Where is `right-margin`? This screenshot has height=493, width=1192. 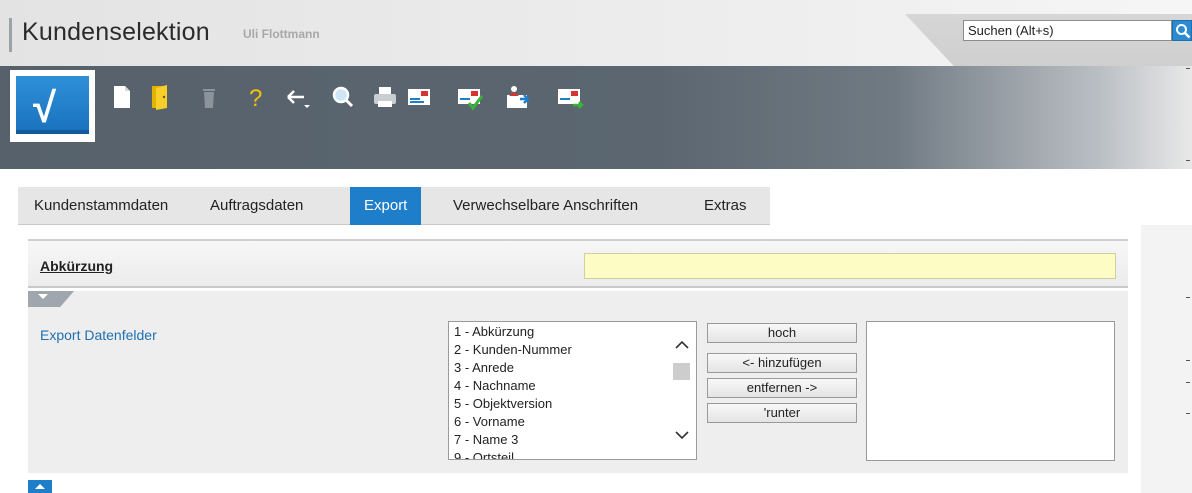
right-margin is located at coordinates (1166, 359).